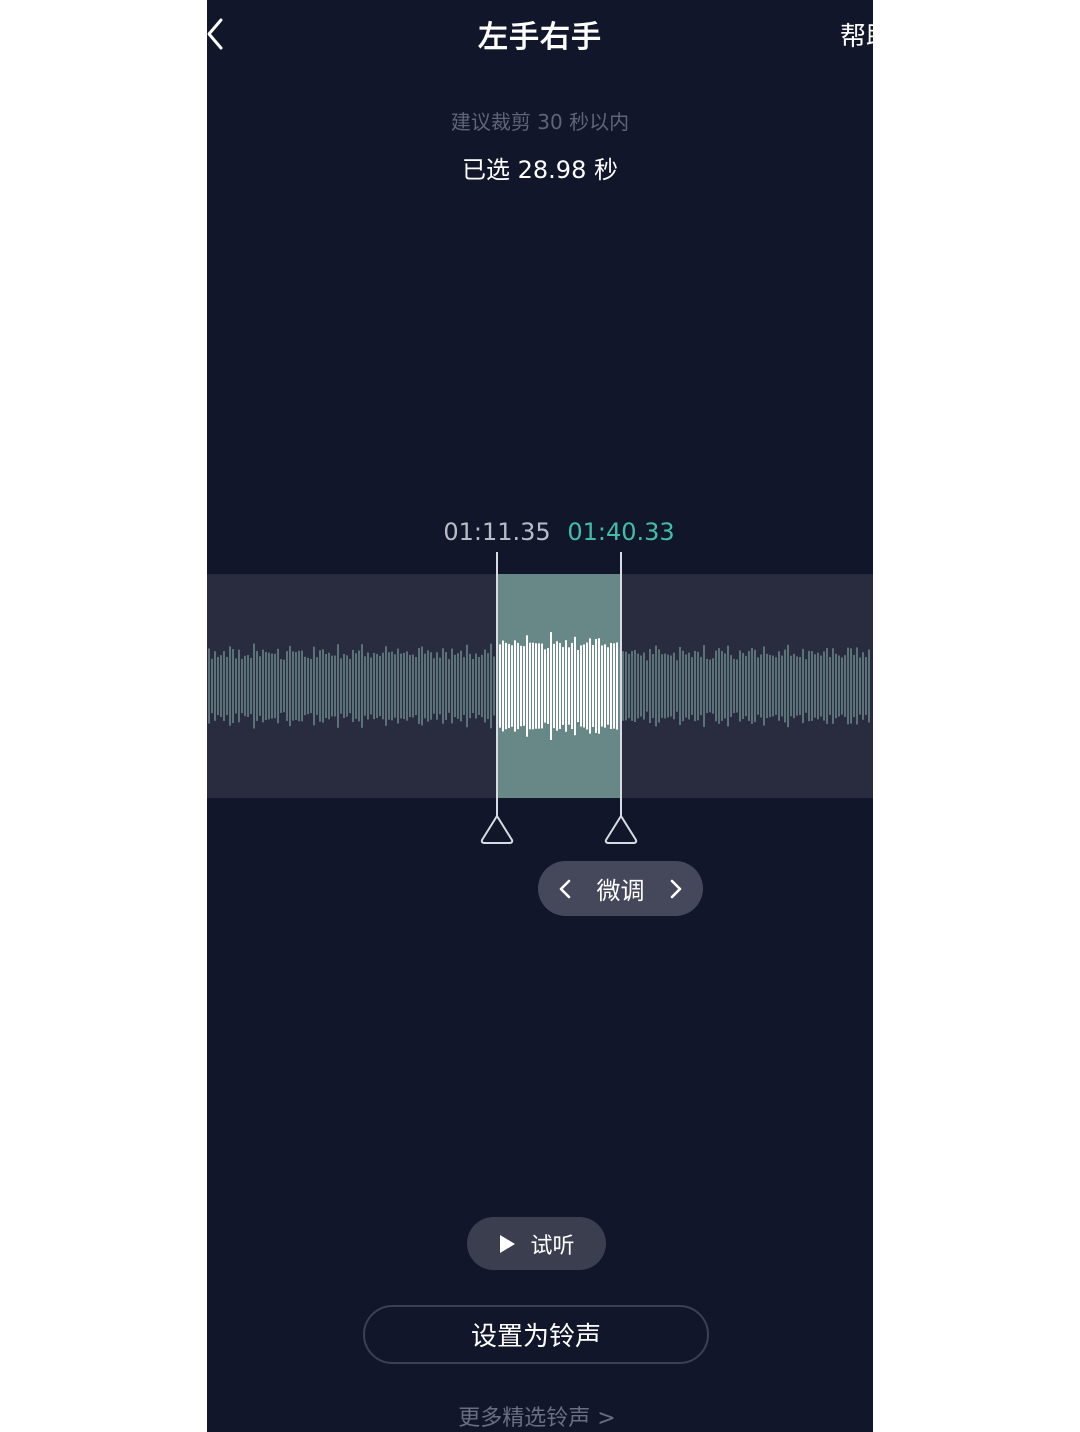 The image size is (1080, 1432). Describe the element at coordinates (620, 891) in the screenshot. I see `fine-tune-label: 微调` at that location.